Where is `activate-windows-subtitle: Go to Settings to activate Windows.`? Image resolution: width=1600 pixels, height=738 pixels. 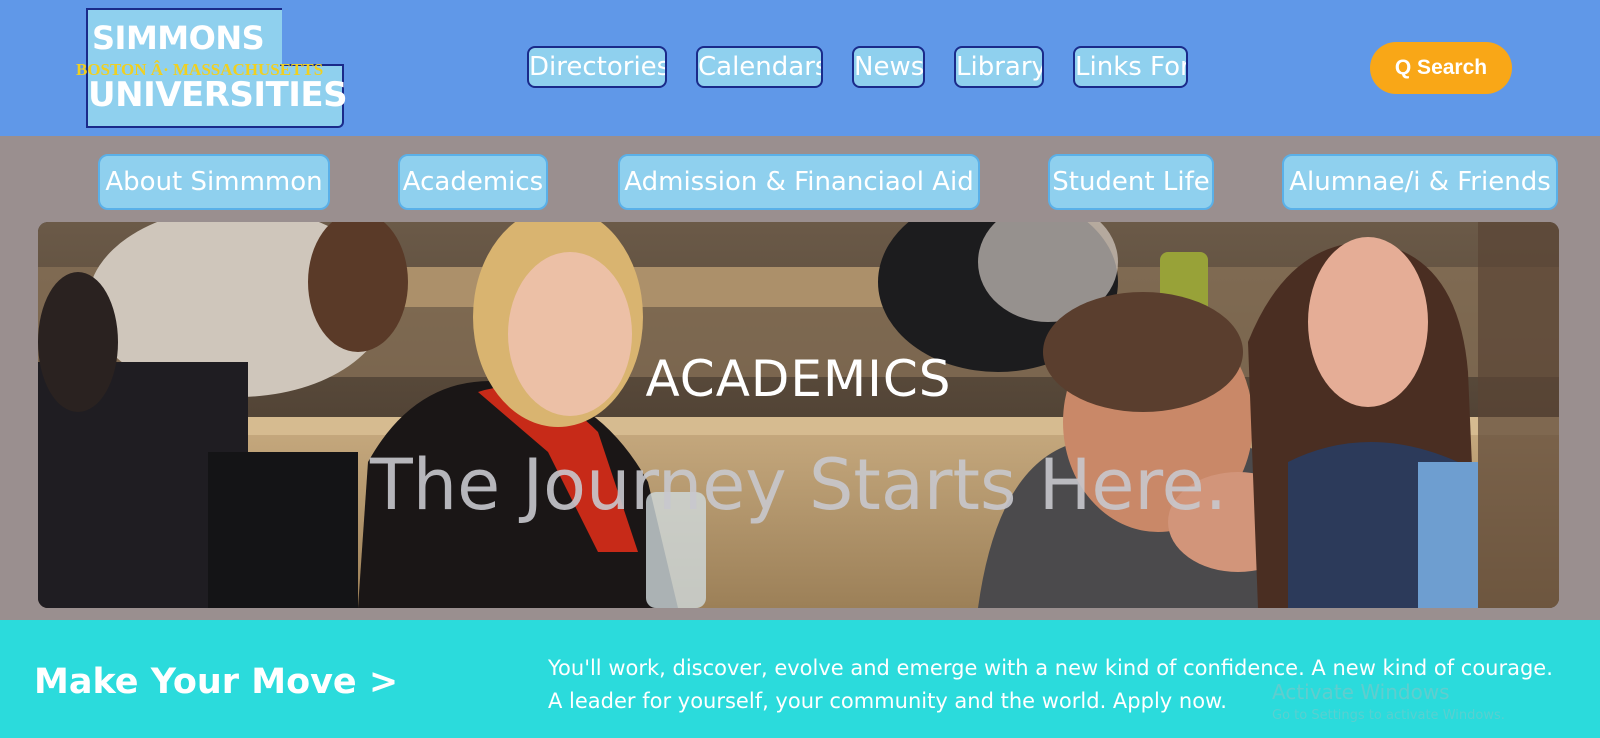
activate-windows-subtitle: Go to Settings to activate Windows. is located at coordinates (1388, 715).